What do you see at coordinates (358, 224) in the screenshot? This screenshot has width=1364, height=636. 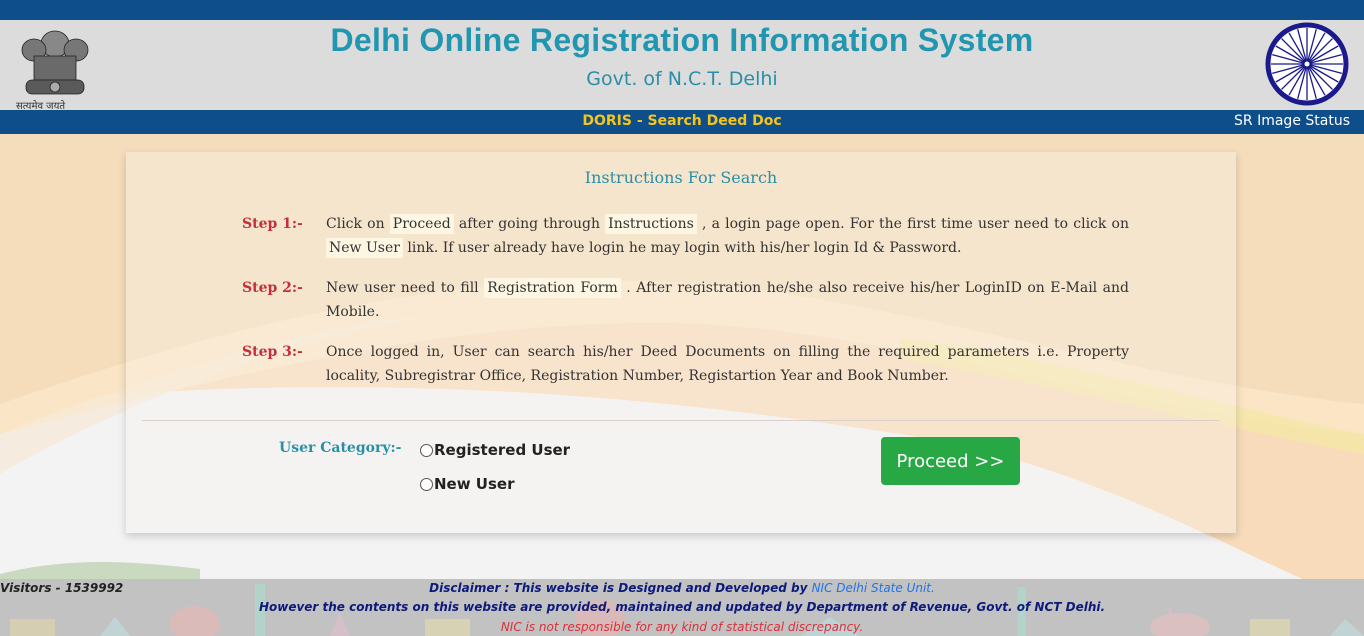 I see `step-text-part: Click on` at bounding box center [358, 224].